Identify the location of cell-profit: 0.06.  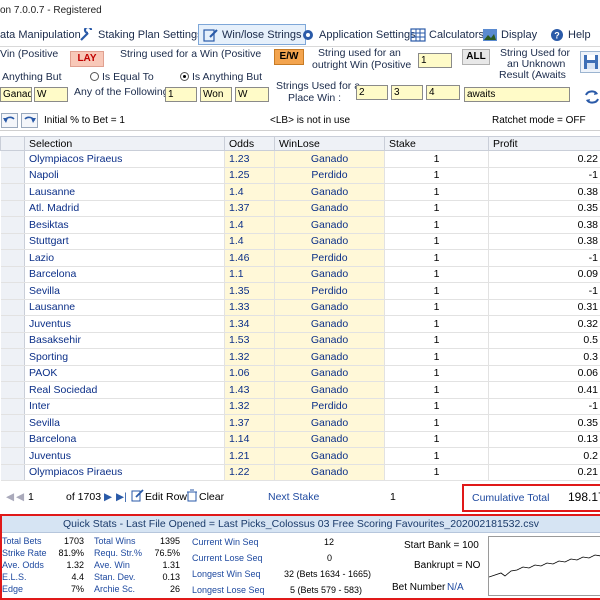
(544, 373).